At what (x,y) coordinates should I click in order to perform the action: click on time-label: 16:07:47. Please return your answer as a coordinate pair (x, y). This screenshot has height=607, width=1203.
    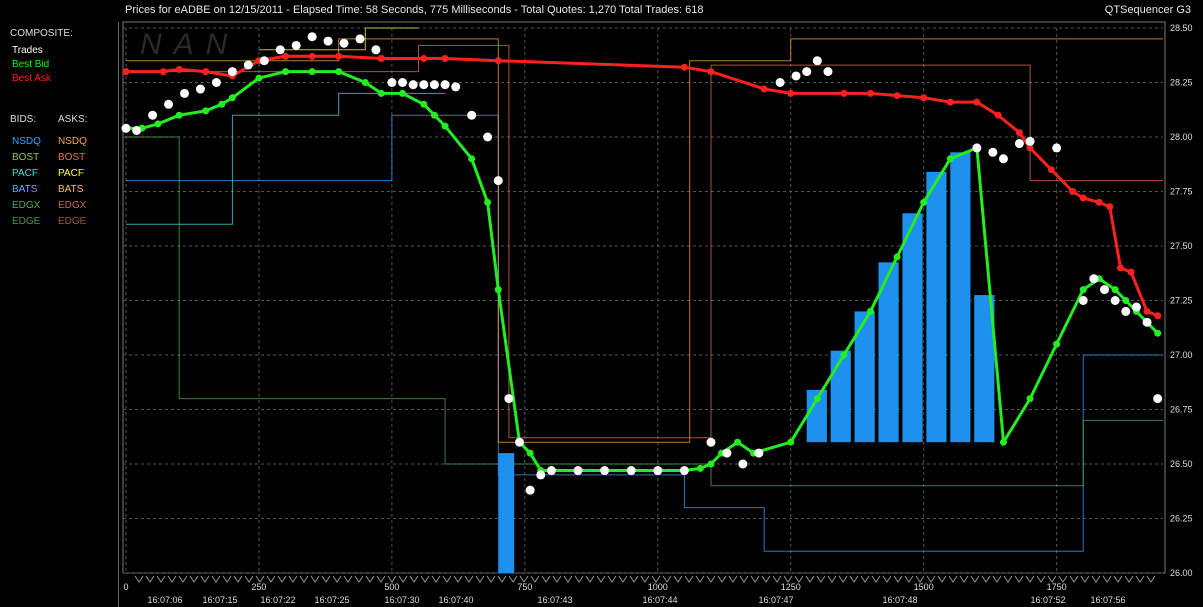
    Looking at the image, I should click on (775, 600).